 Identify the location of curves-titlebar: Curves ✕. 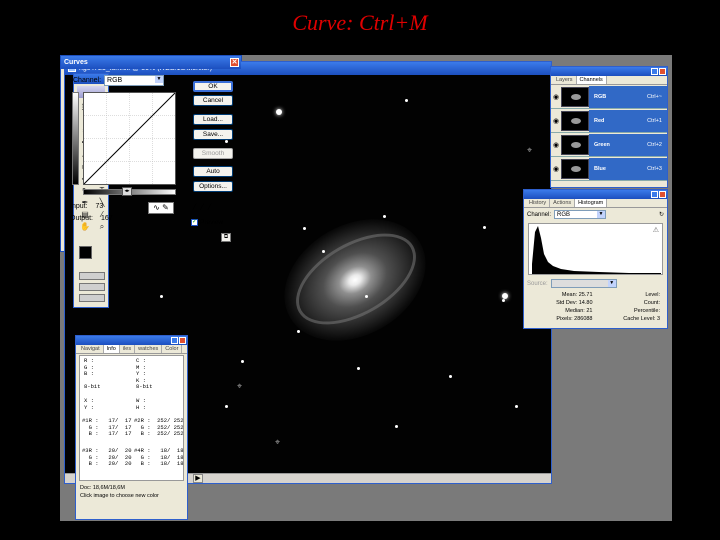
(151, 62).